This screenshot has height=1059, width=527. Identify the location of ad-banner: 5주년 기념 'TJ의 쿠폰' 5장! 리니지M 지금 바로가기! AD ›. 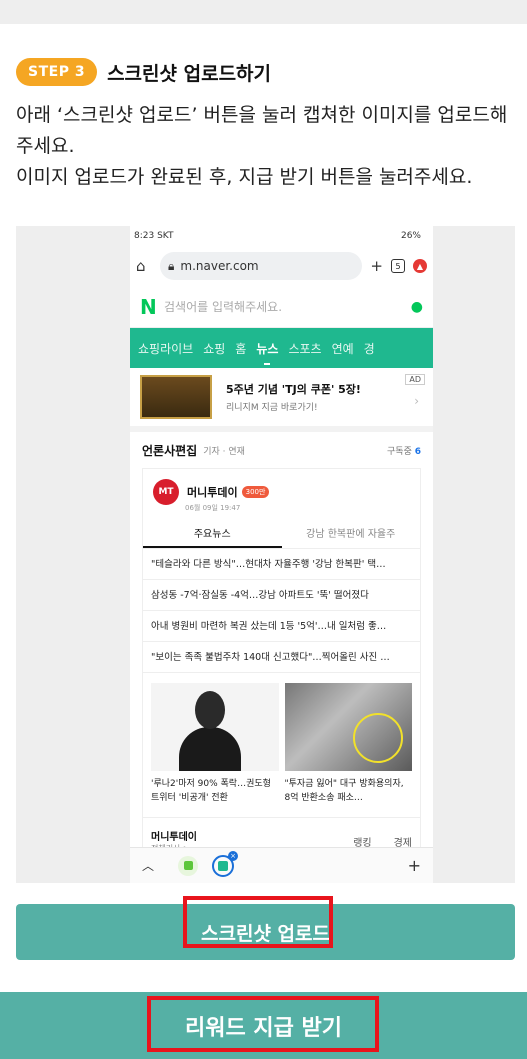
(281, 400).